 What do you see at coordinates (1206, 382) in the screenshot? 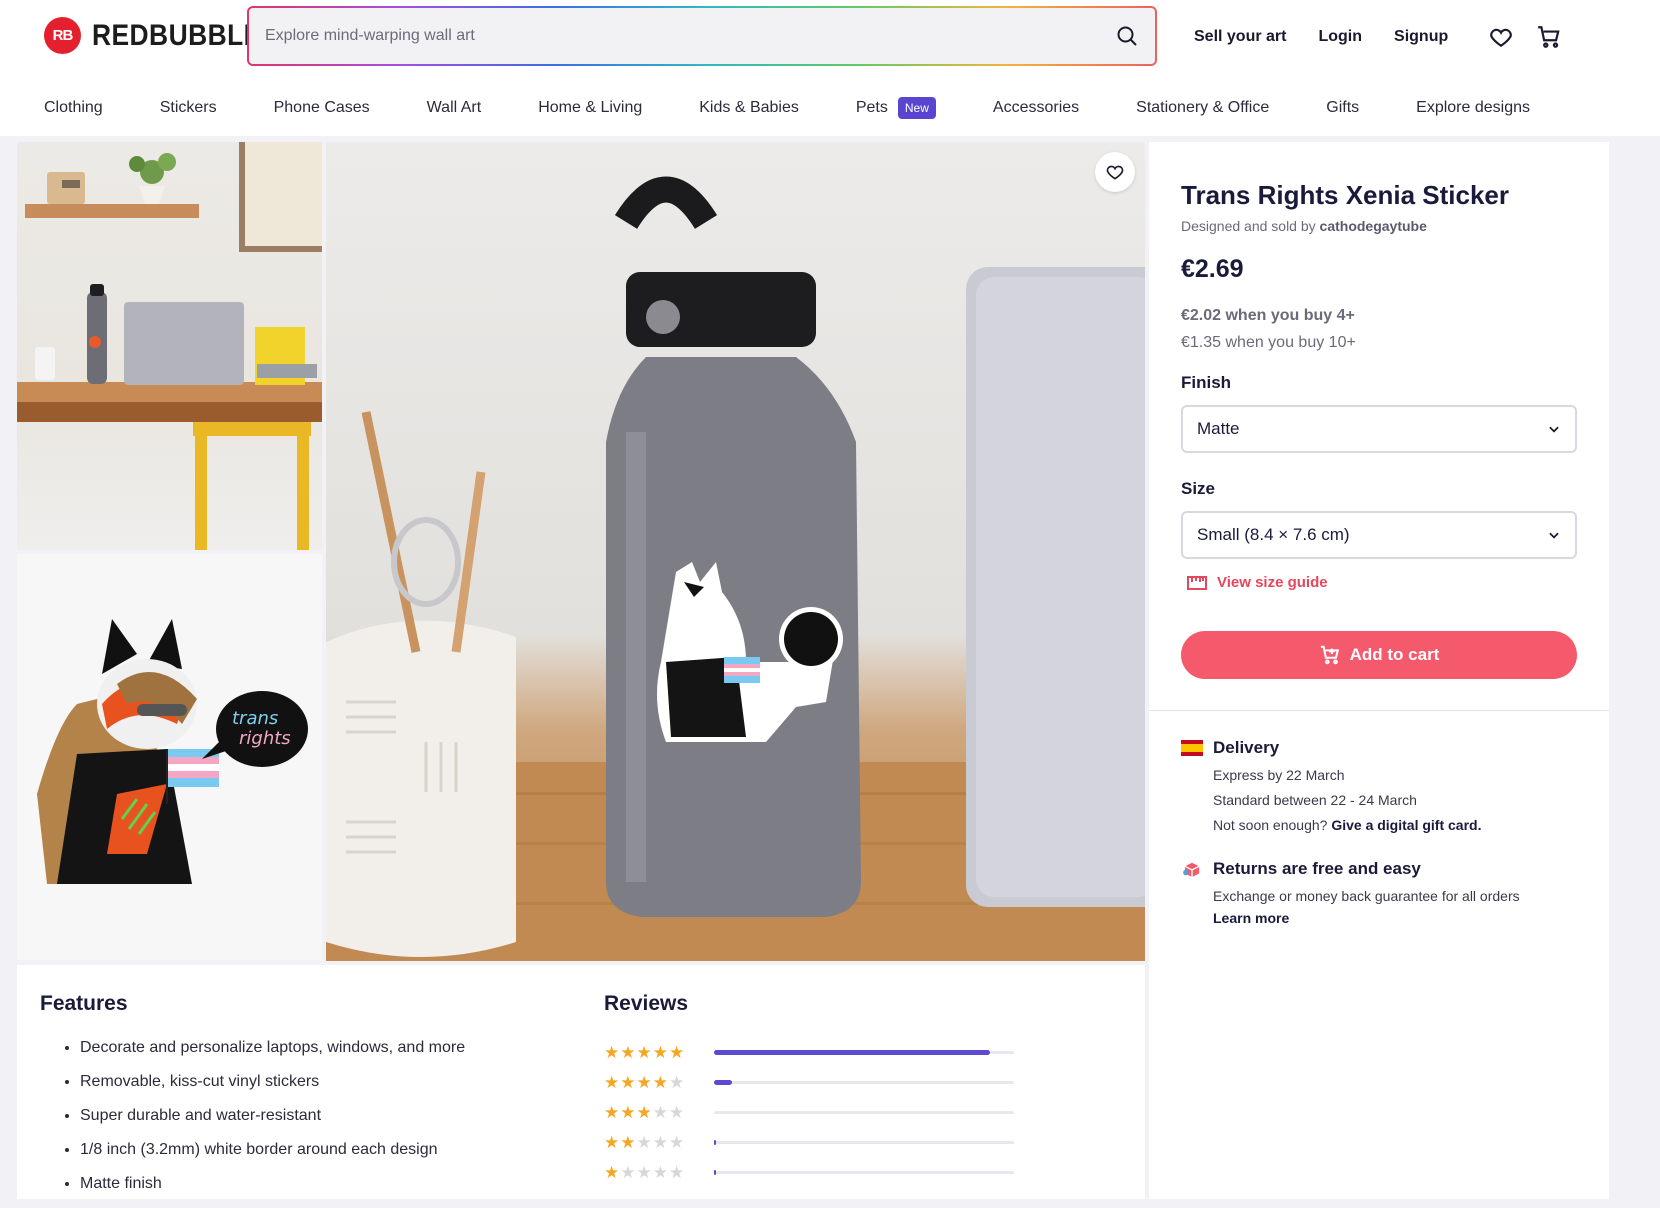
I see `finish-label: Finish` at bounding box center [1206, 382].